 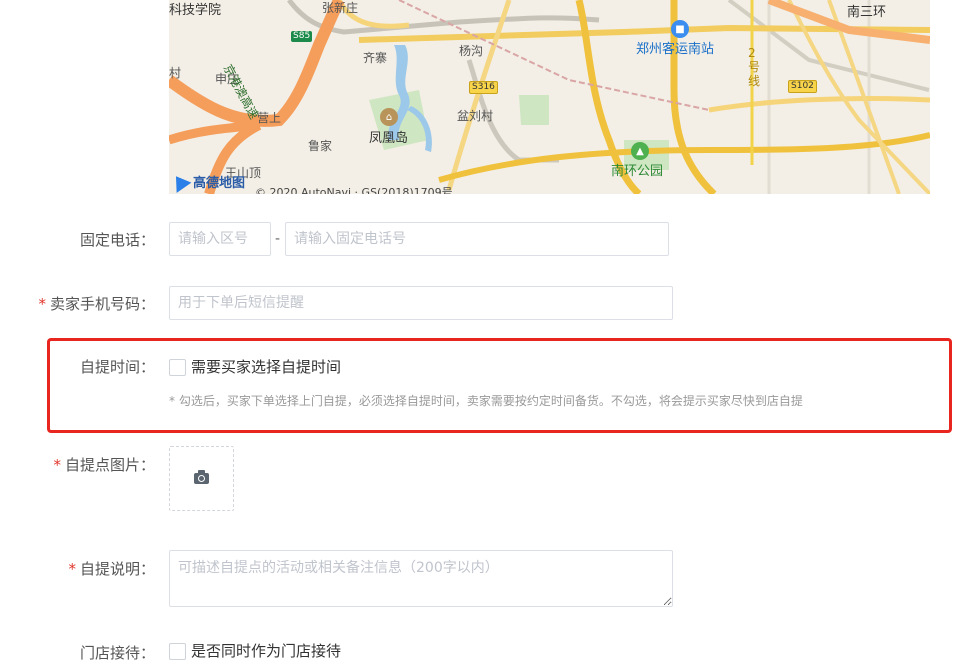 I want to click on map-logo-text: 高德地图, so click(x=219, y=183).